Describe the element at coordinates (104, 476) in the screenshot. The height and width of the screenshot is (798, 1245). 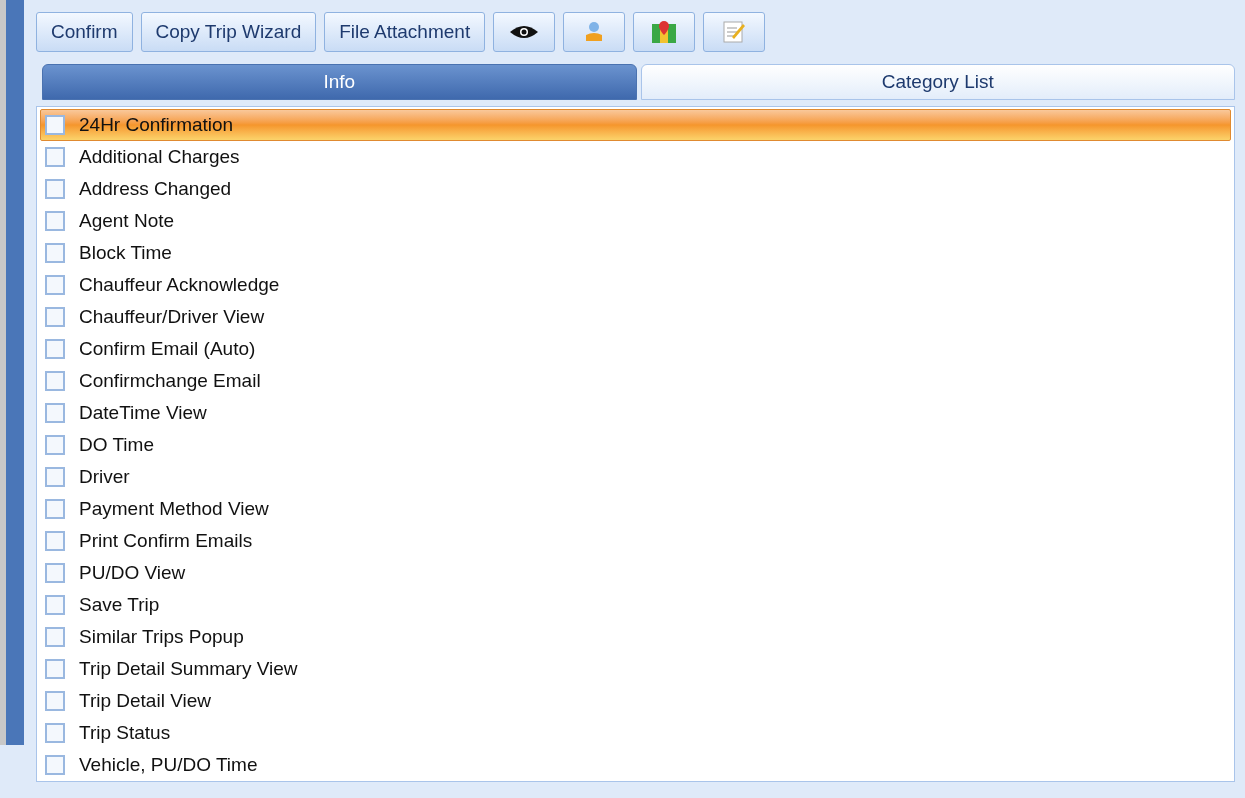
I see `item-label: Driver` at that location.